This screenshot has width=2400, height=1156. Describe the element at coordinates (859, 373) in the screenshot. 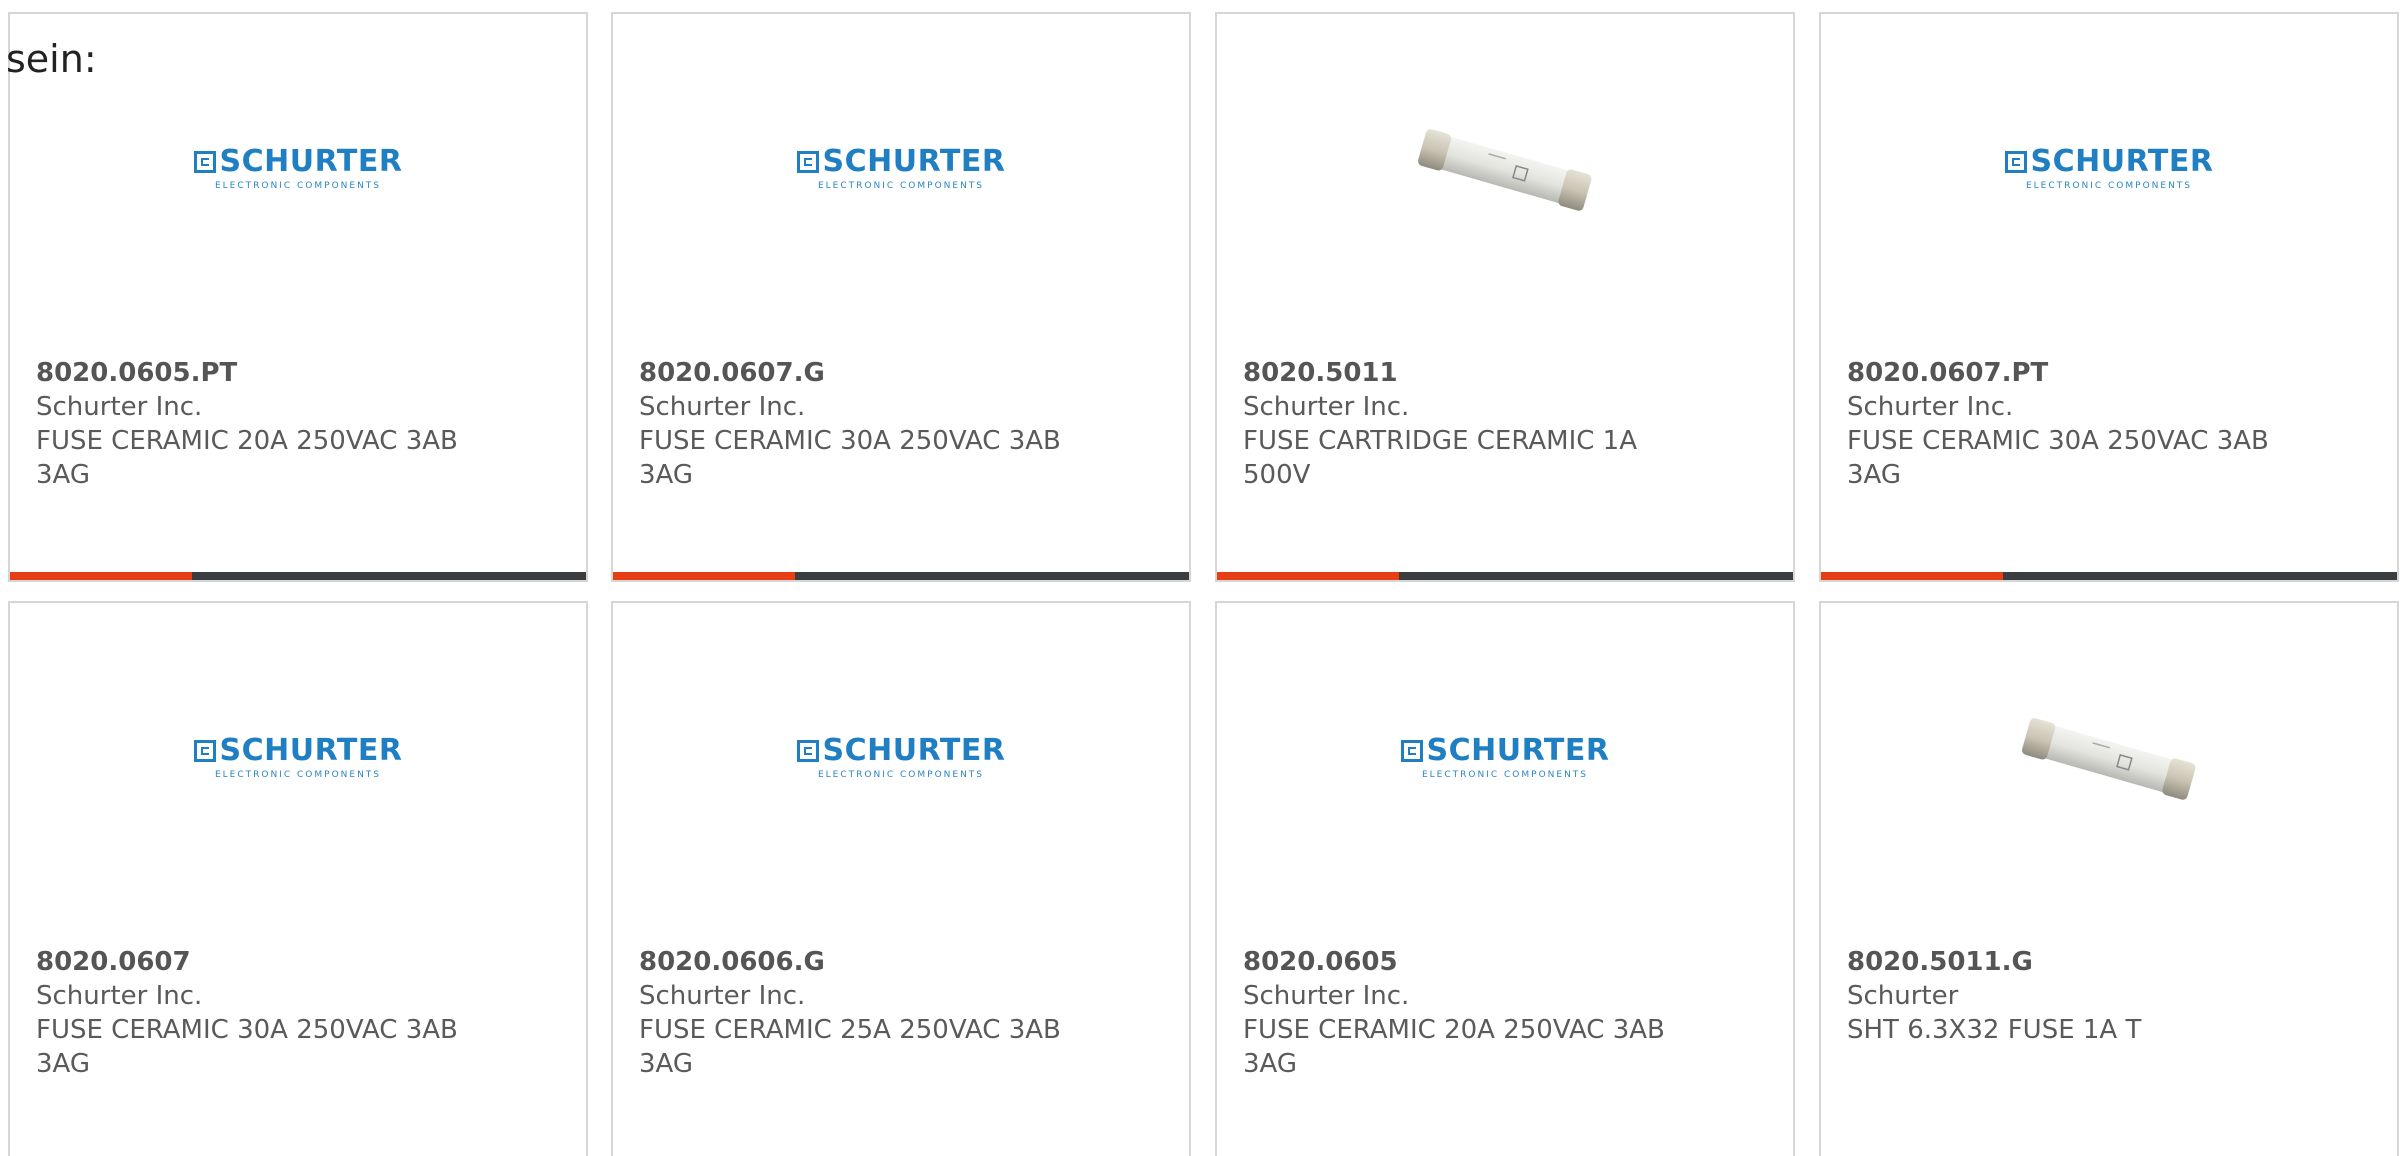

I see `part-number: 8020.0607.G` at that location.